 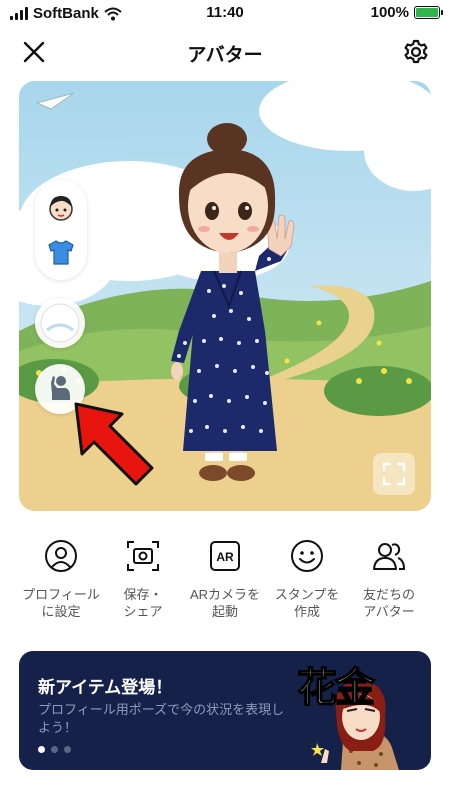 I want to click on fullscreen-icon, so click(x=394, y=474).